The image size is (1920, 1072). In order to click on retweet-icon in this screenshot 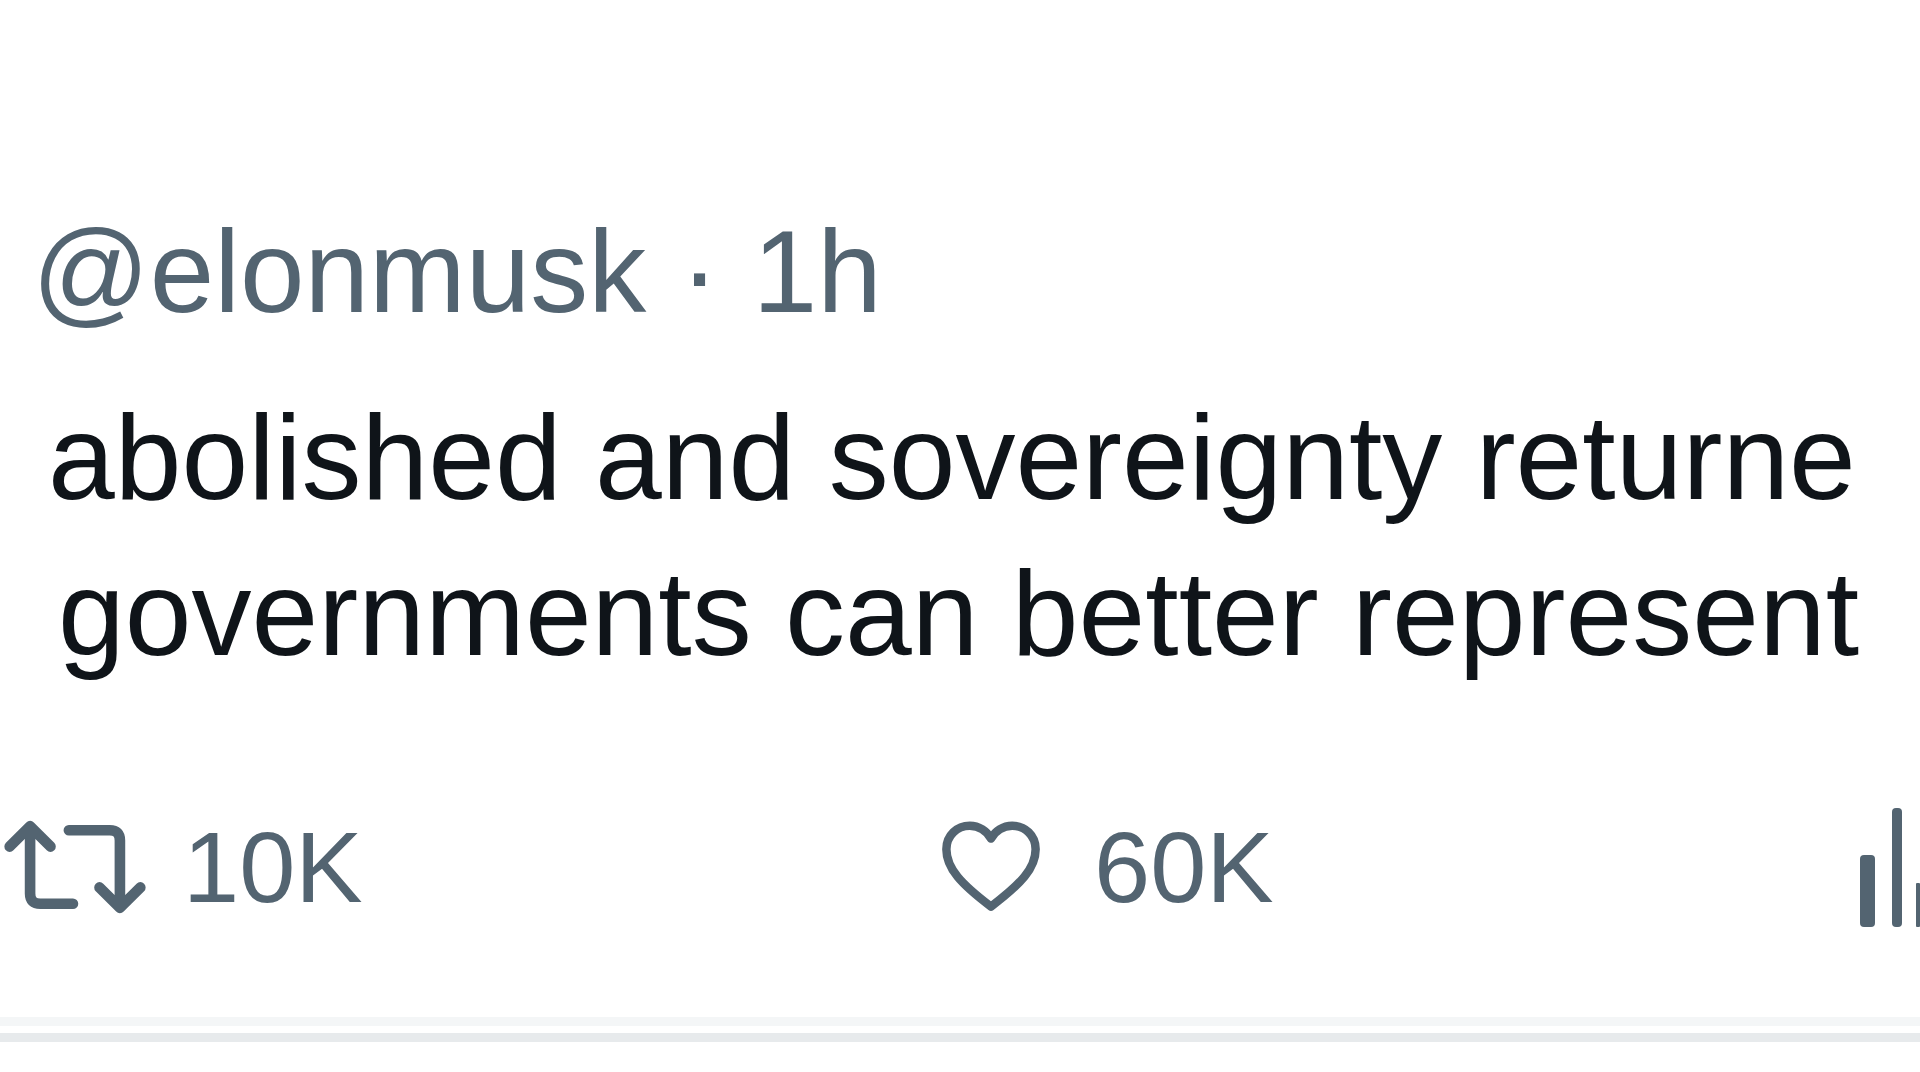, I will do `click(75, 867)`.